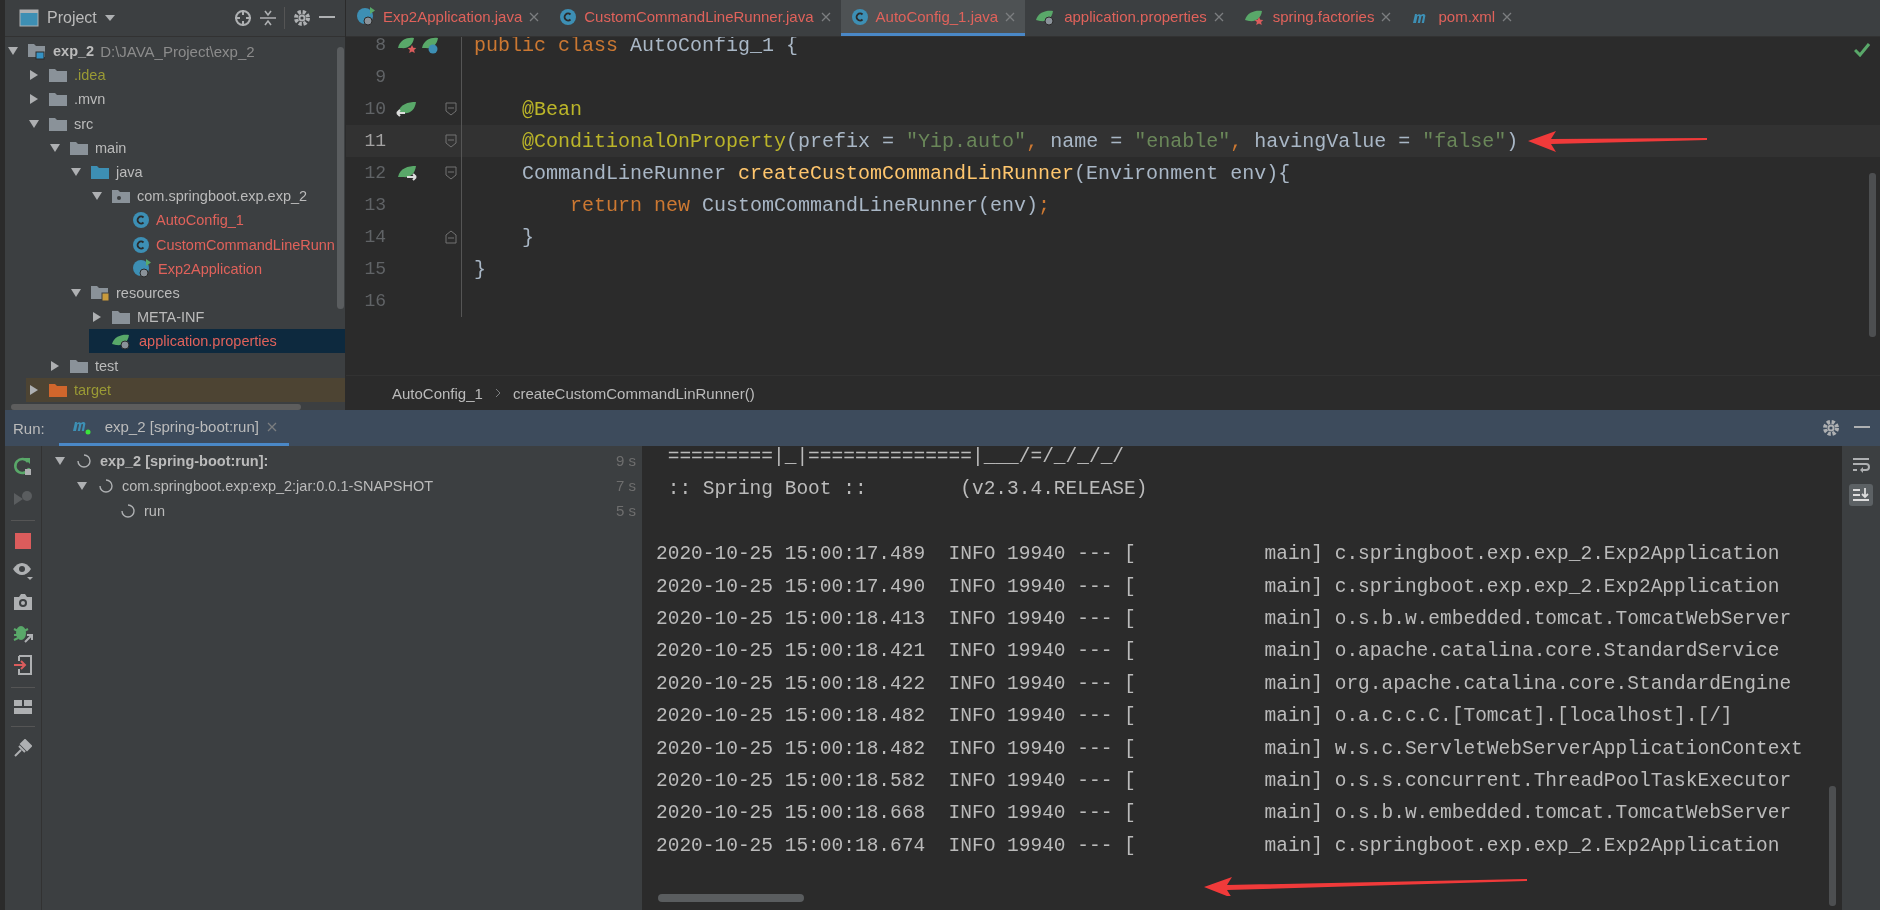 Image resolution: width=1880 pixels, height=910 pixels. What do you see at coordinates (184, 460) in the screenshot?
I see `run-step-label: exp_2 [spring-boot:run]:` at bounding box center [184, 460].